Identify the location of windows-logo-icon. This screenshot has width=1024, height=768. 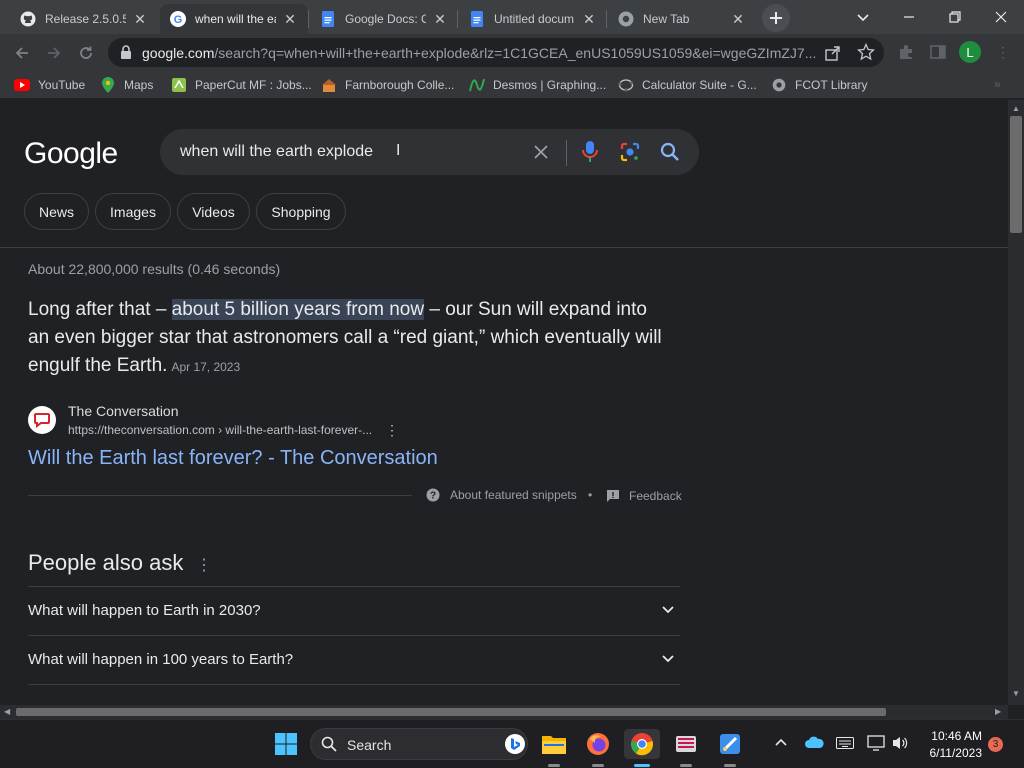
(286, 744).